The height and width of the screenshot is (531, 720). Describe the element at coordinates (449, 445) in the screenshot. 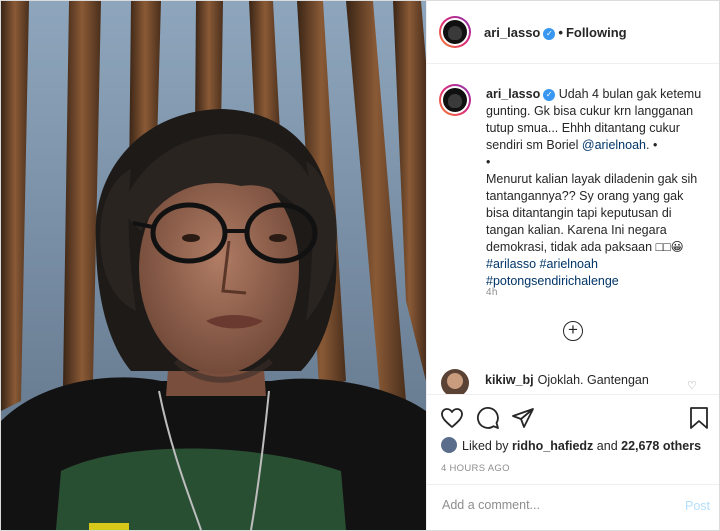

I see `liker-avatar` at that location.